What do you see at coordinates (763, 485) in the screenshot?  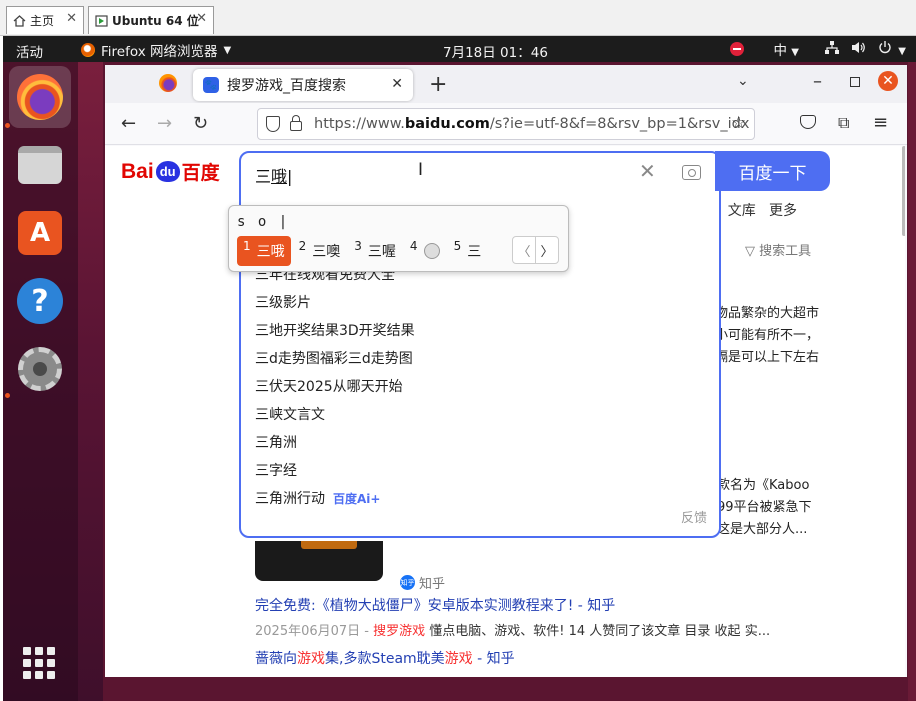 I see `snippet-text: 款名为《Kaboo` at bounding box center [763, 485].